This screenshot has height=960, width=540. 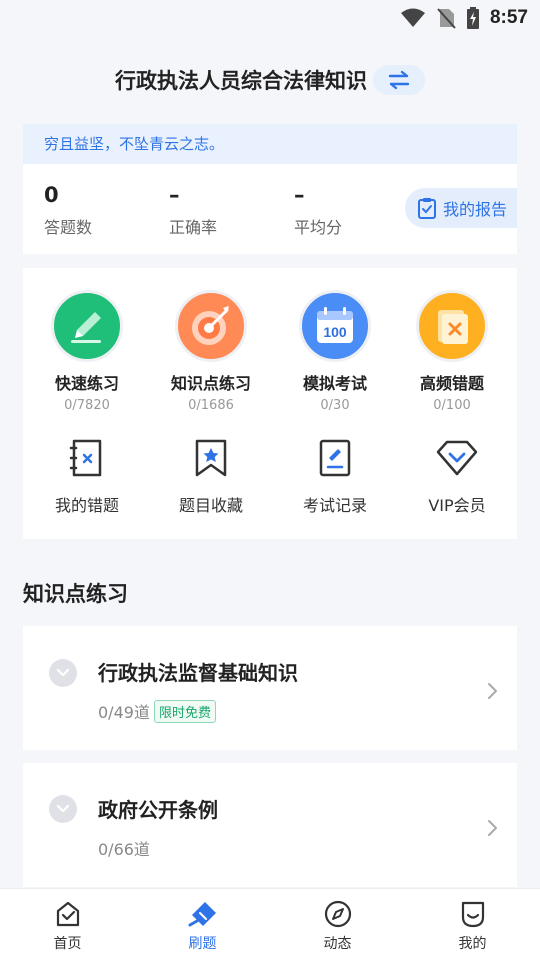 What do you see at coordinates (318, 210) in the screenshot?
I see `stat-average: – 平均分` at bounding box center [318, 210].